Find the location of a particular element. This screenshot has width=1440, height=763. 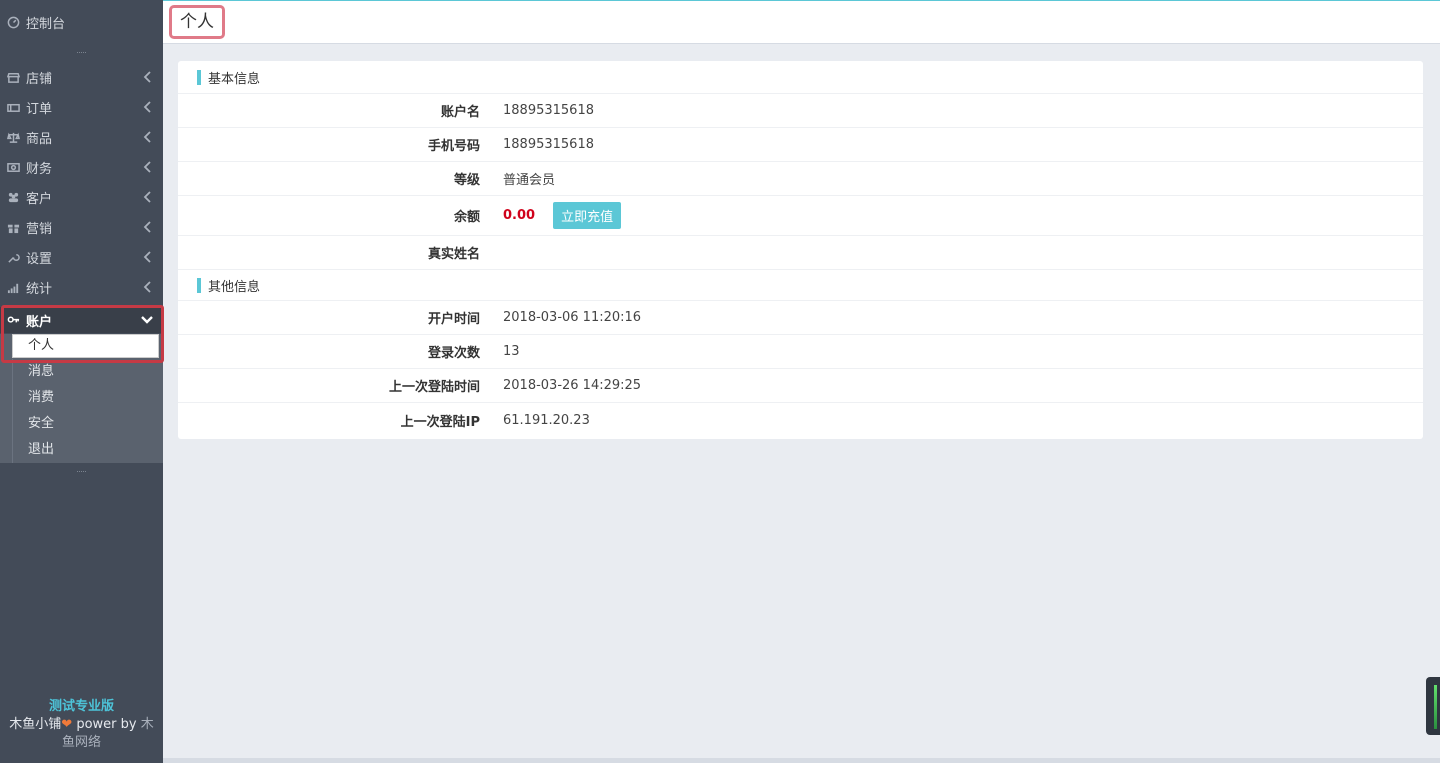

field-value: 61.191.20.23 is located at coordinates (546, 420).